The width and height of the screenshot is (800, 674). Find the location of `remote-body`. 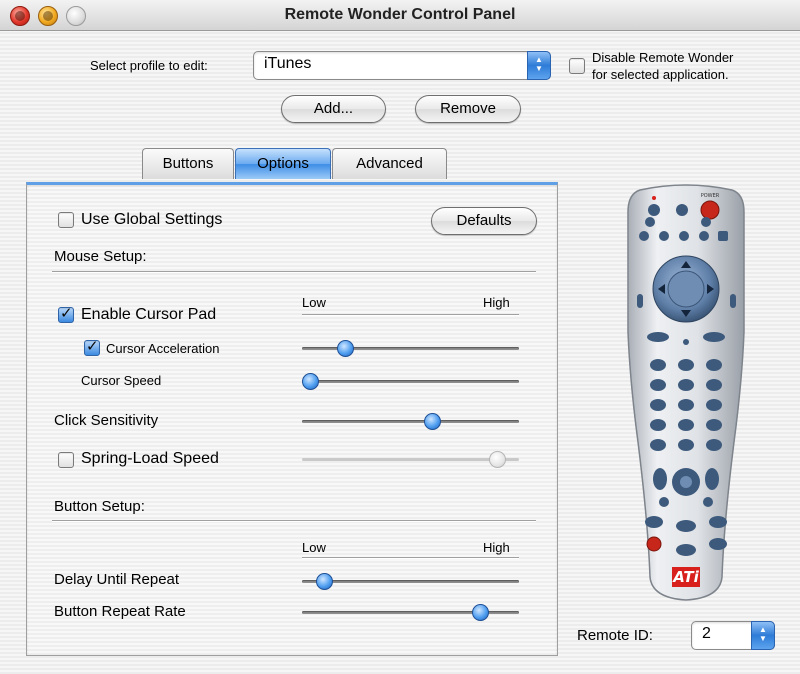

remote-body is located at coordinates (686, 392).